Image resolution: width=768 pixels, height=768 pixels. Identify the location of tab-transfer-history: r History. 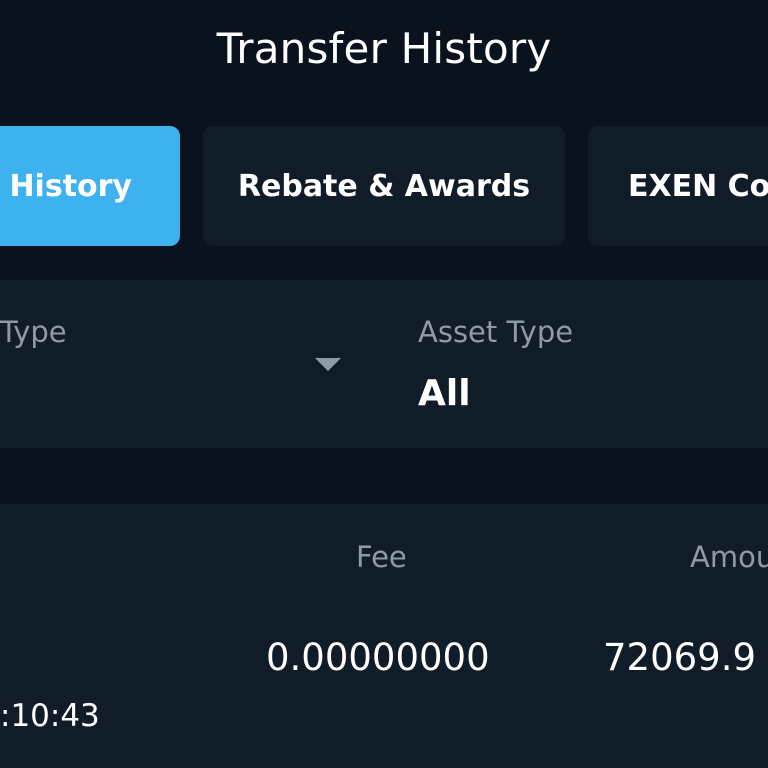
(90, 186).